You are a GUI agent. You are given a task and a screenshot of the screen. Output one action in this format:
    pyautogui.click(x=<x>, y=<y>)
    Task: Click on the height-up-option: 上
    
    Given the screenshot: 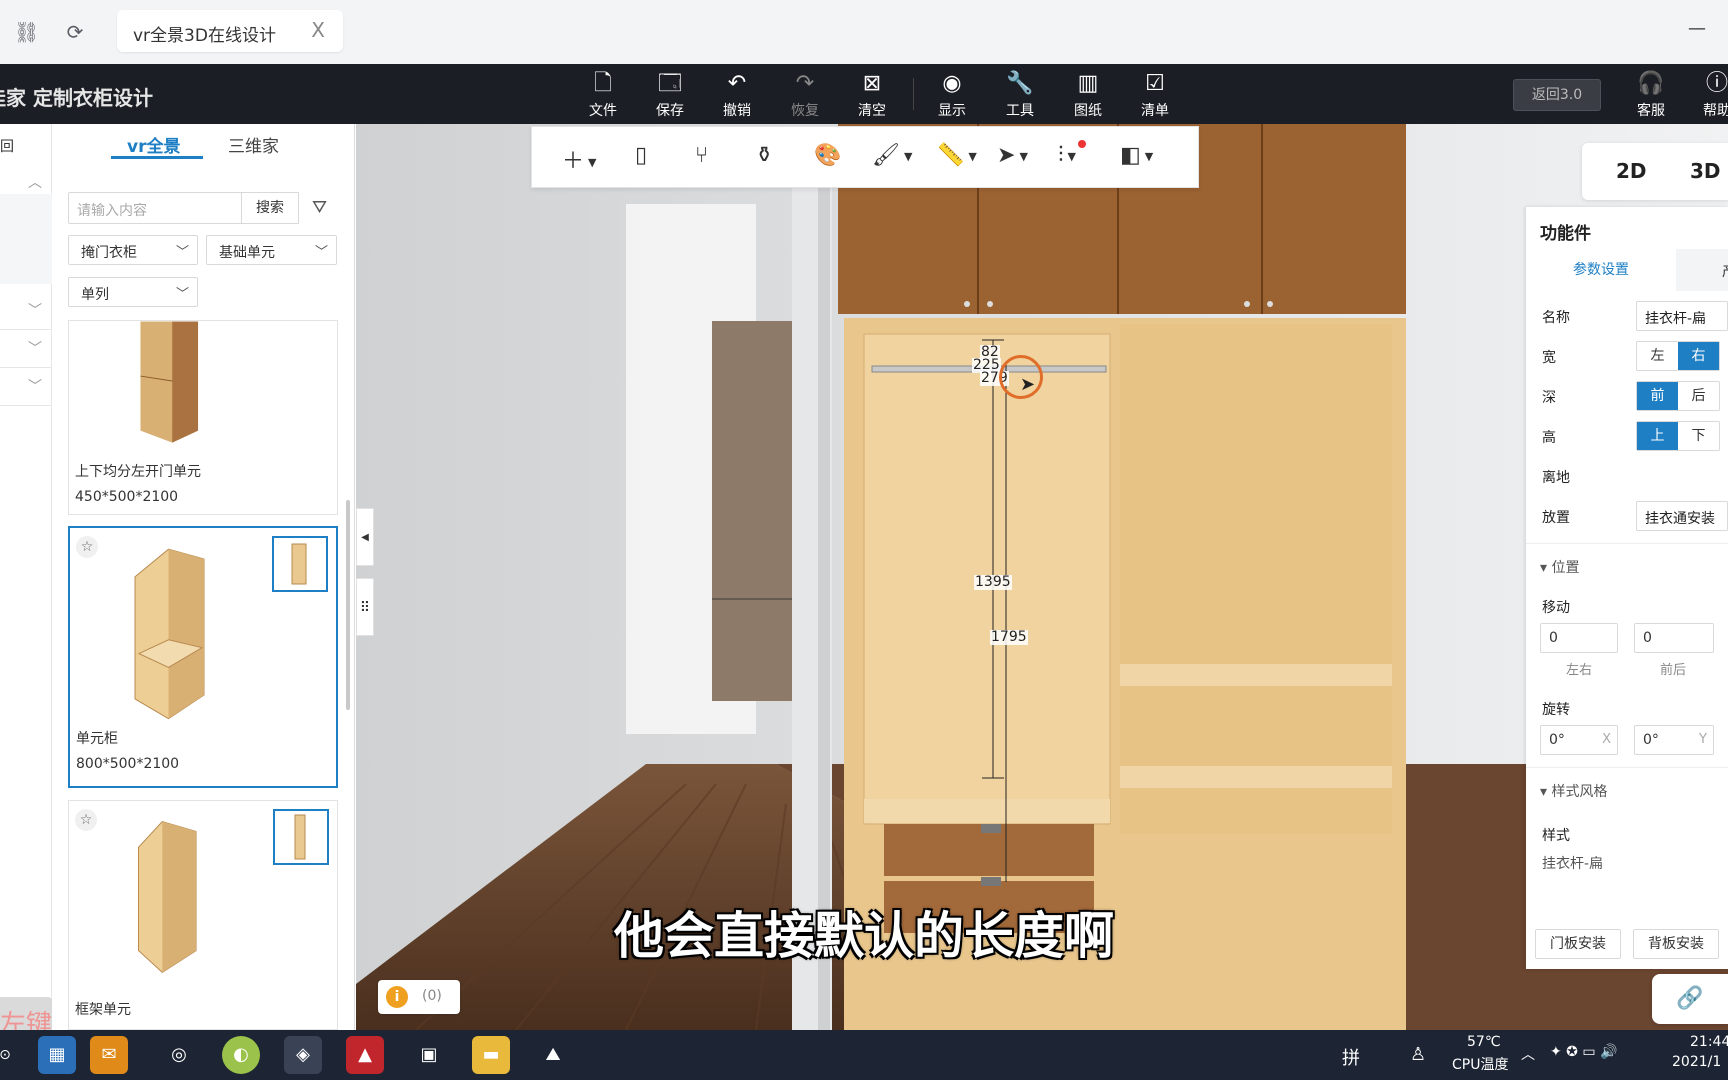 What is the action you would take?
    pyautogui.click(x=1657, y=436)
    